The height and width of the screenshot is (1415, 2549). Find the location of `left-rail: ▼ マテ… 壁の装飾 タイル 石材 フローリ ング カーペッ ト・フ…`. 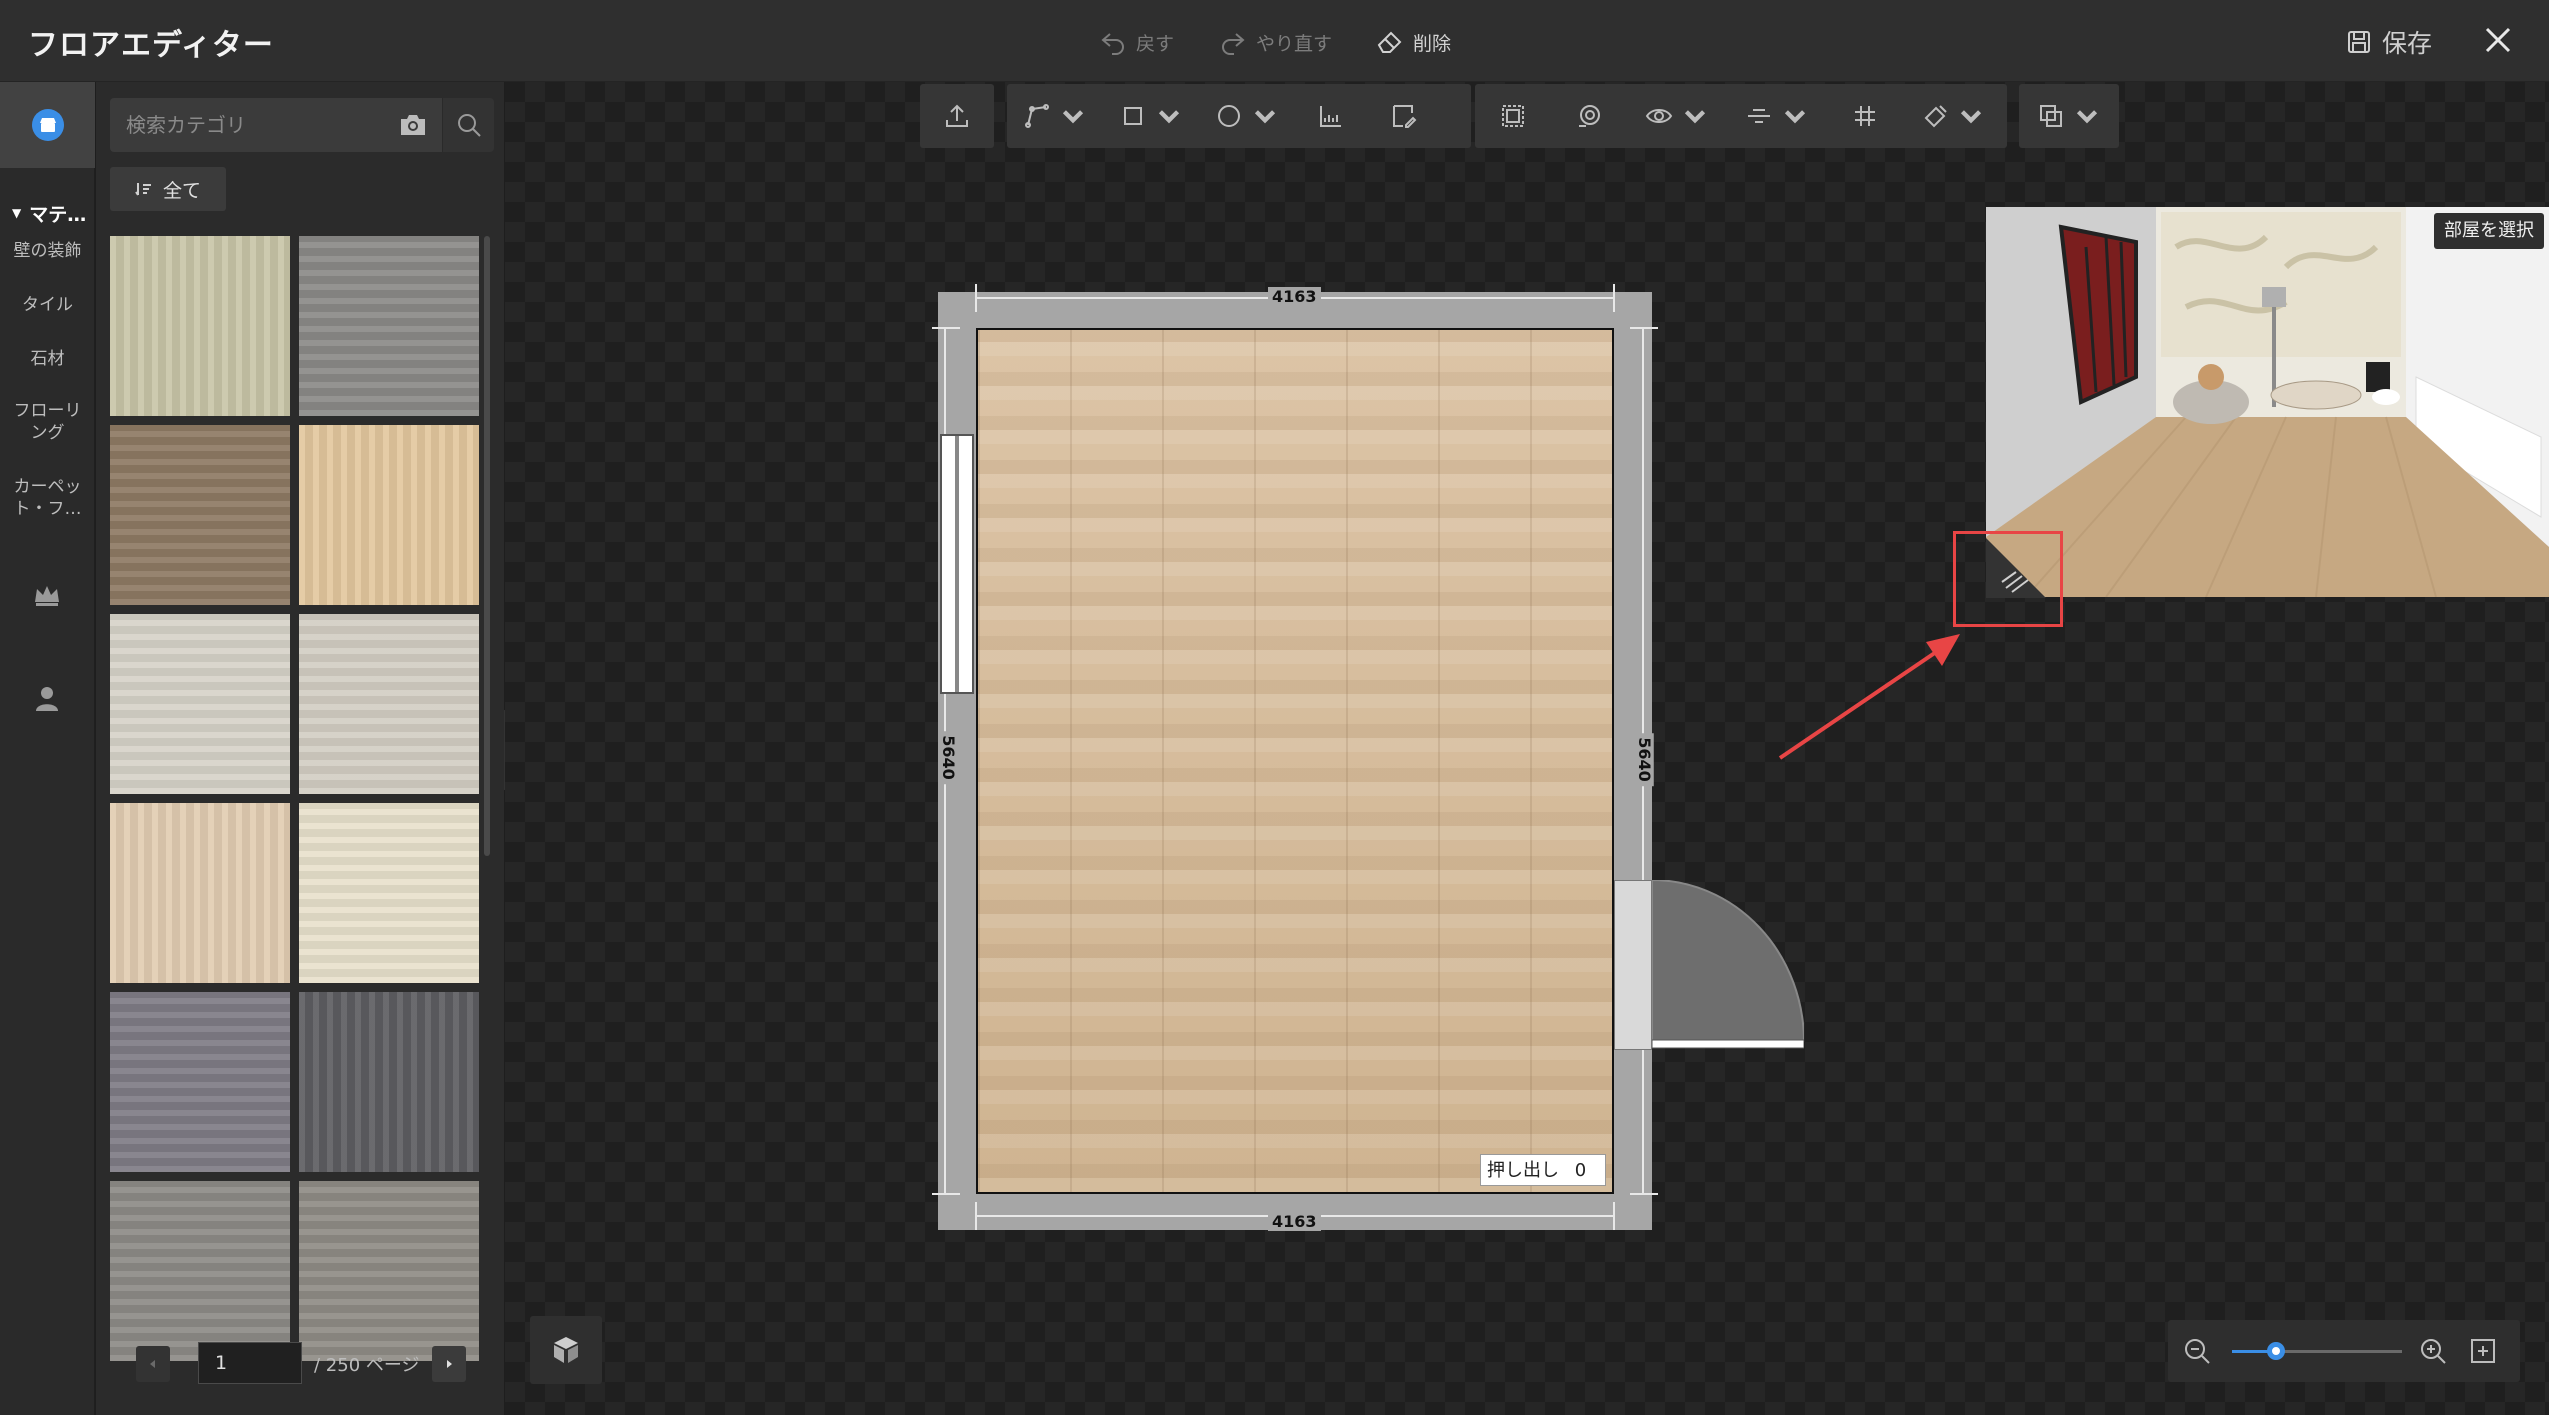

left-rail: ▼ マテ… 壁の装飾 タイル 石材 フローリ ング カーペッ ト・フ… is located at coordinates (47, 748).